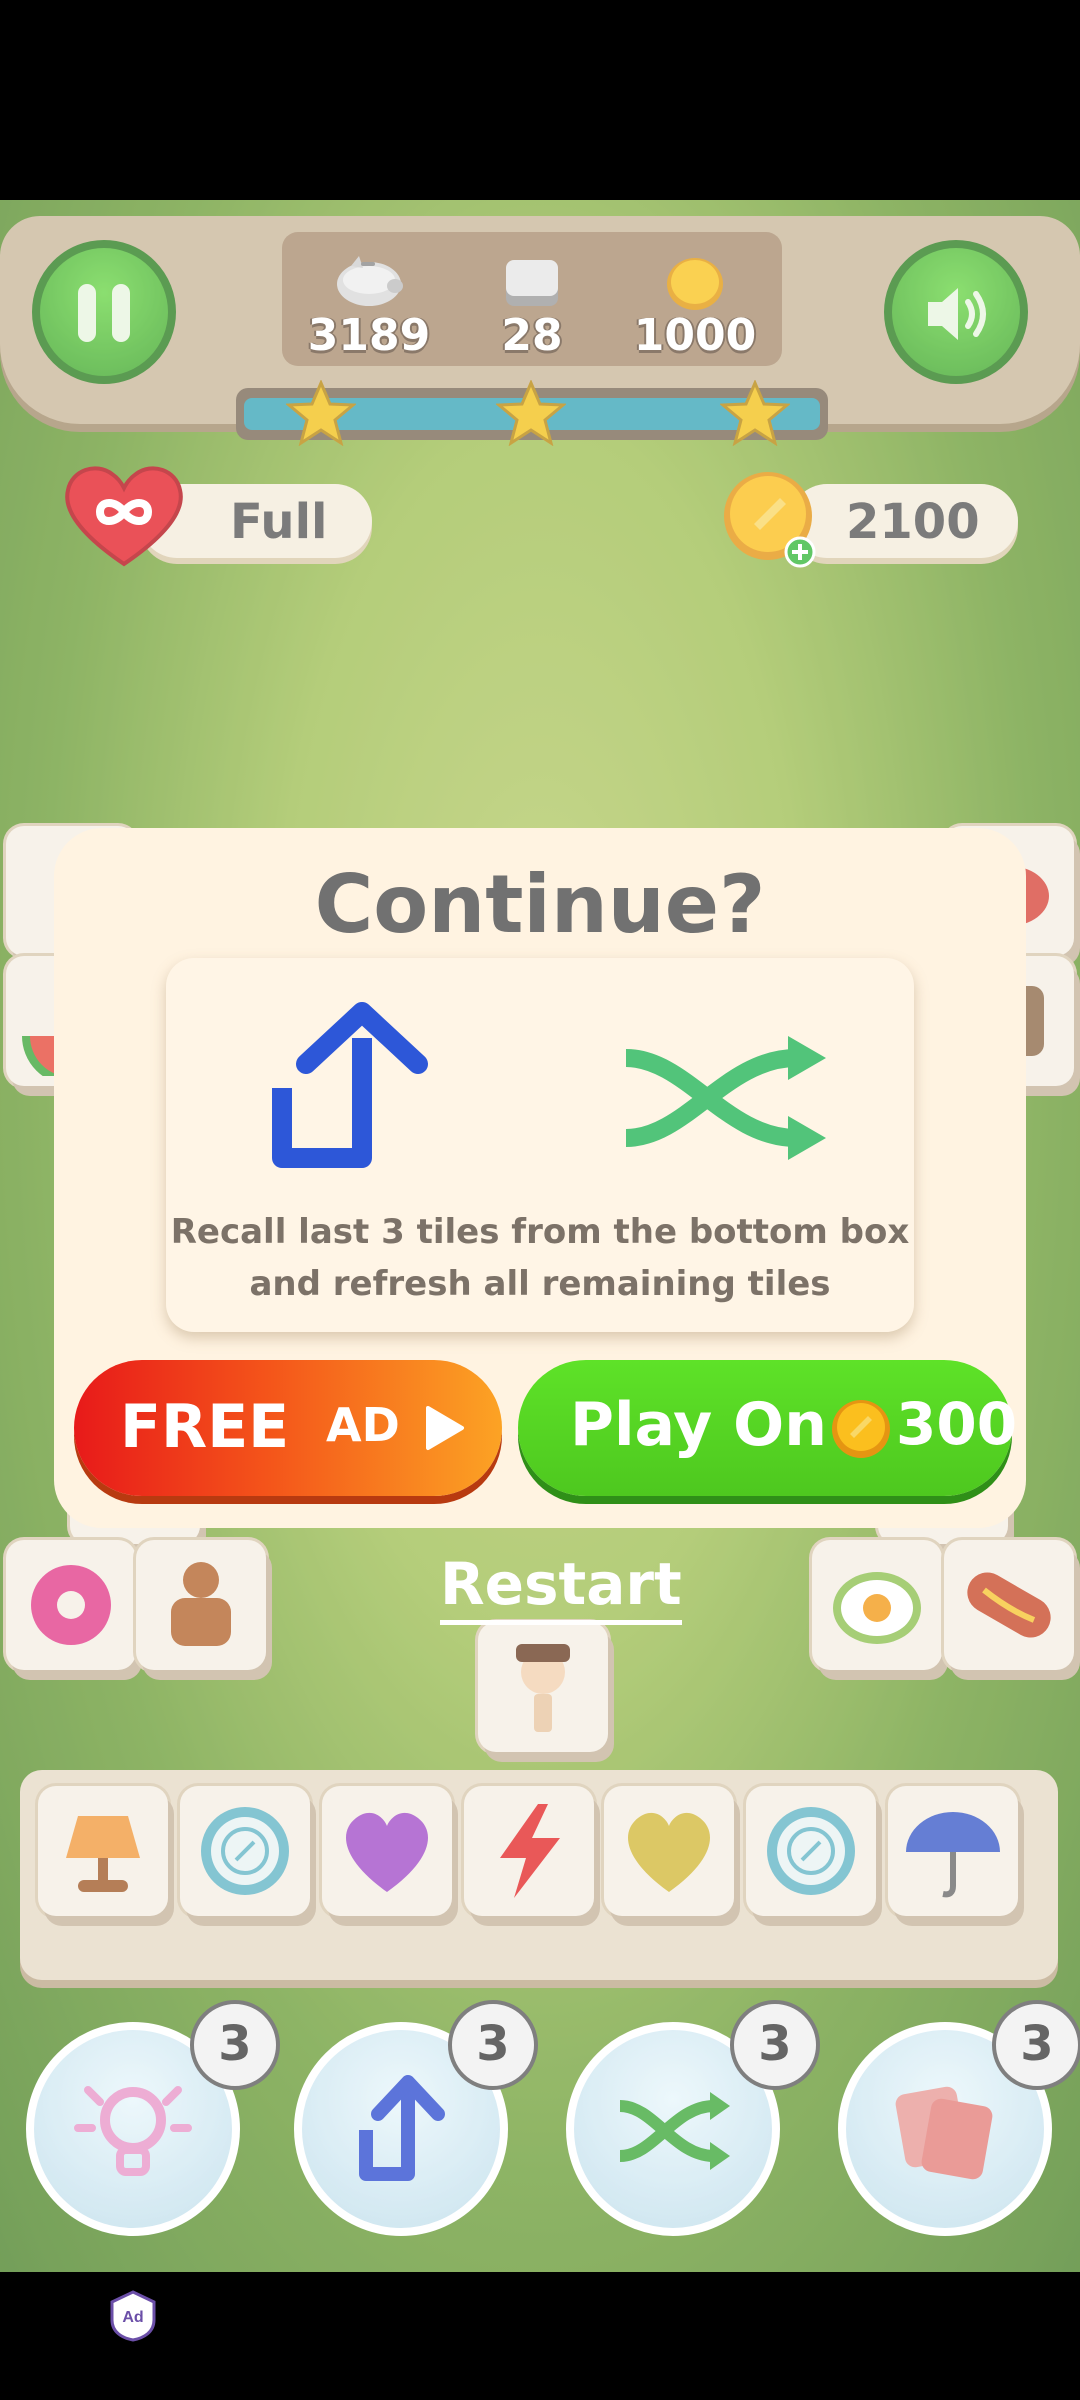 Image resolution: width=1080 pixels, height=2400 pixels. Describe the element at coordinates (445, 1428) in the screenshot. I see `play-triangle-icon` at that location.